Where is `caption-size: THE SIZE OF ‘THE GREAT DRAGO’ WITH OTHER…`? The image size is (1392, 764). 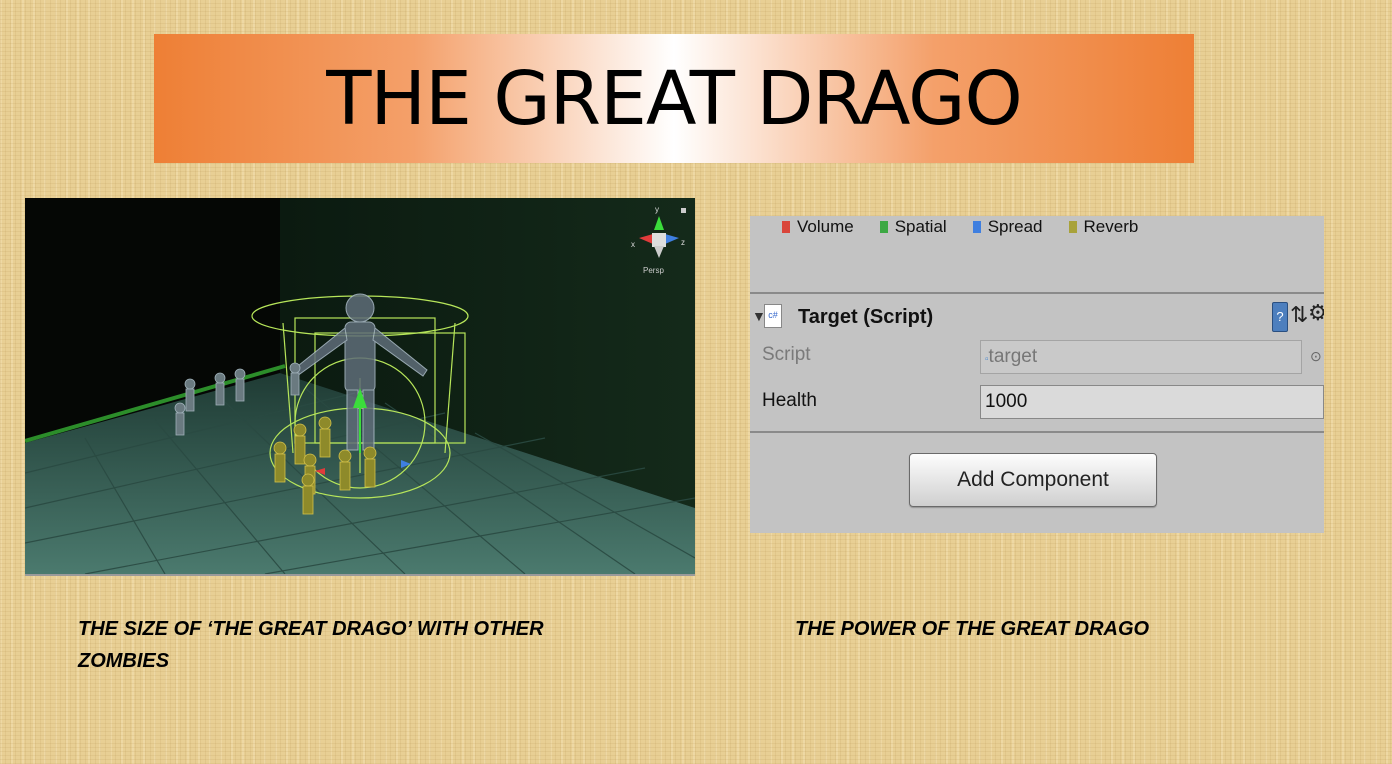 caption-size: THE SIZE OF ‘THE GREAT DRAGO’ WITH OTHER… is located at coordinates (311, 645).